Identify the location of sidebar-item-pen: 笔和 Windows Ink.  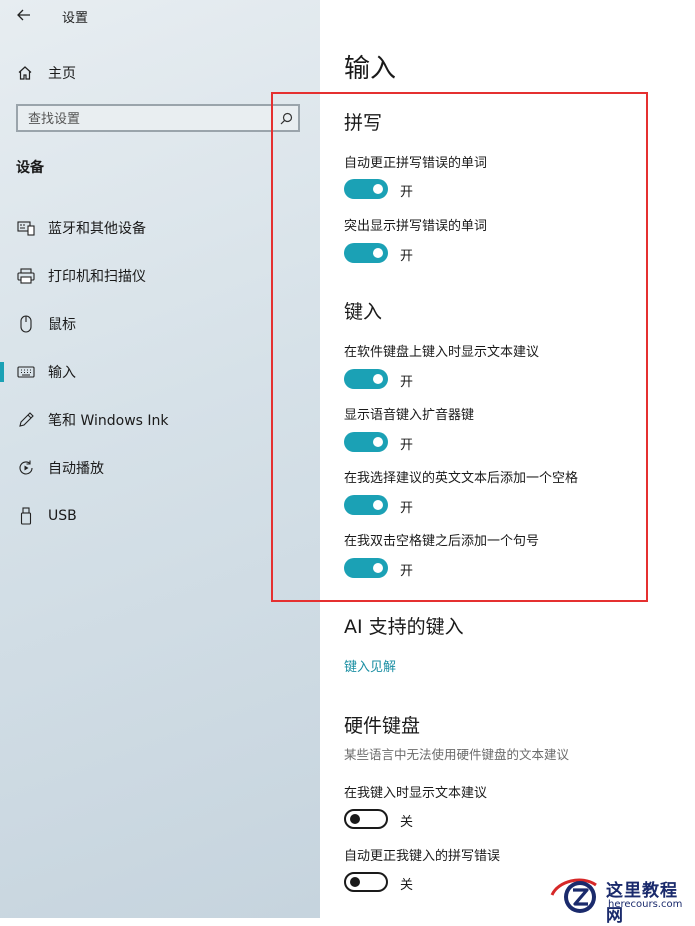
(160, 420).